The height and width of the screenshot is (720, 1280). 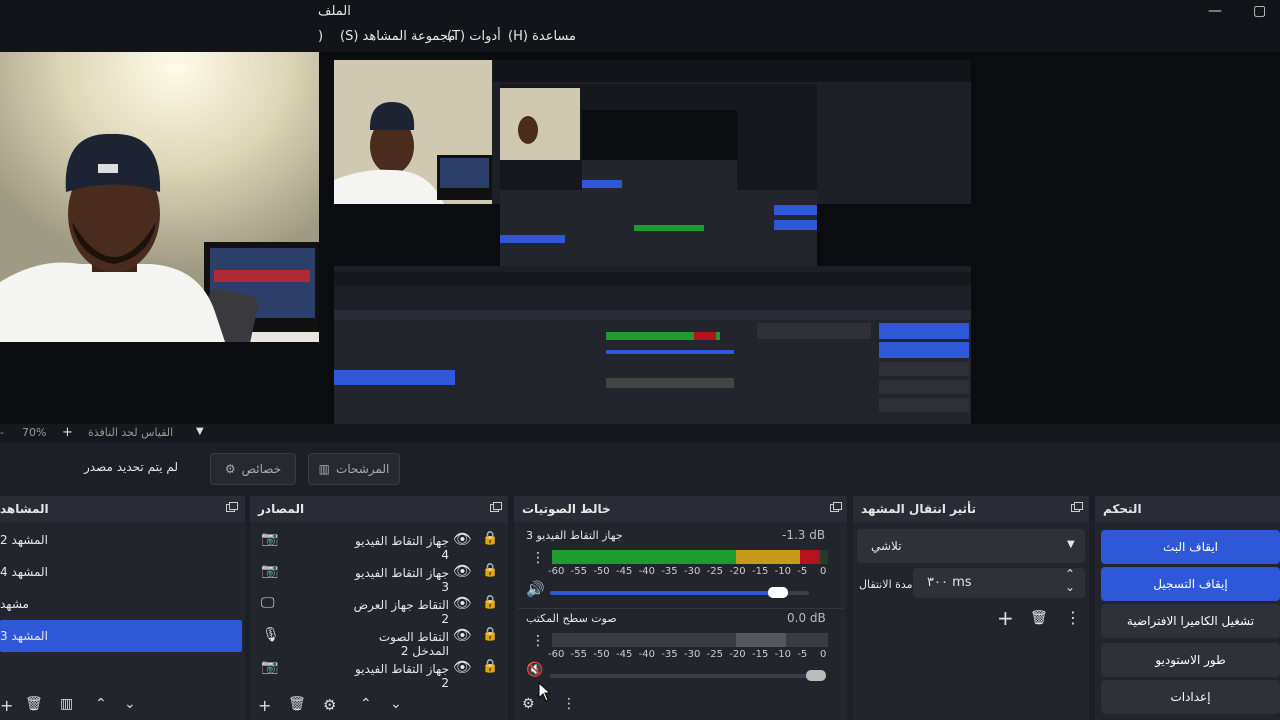 What do you see at coordinates (1190, 660) in the screenshot?
I see `studio-mode-button: طور الاستوديو` at bounding box center [1190, 660].